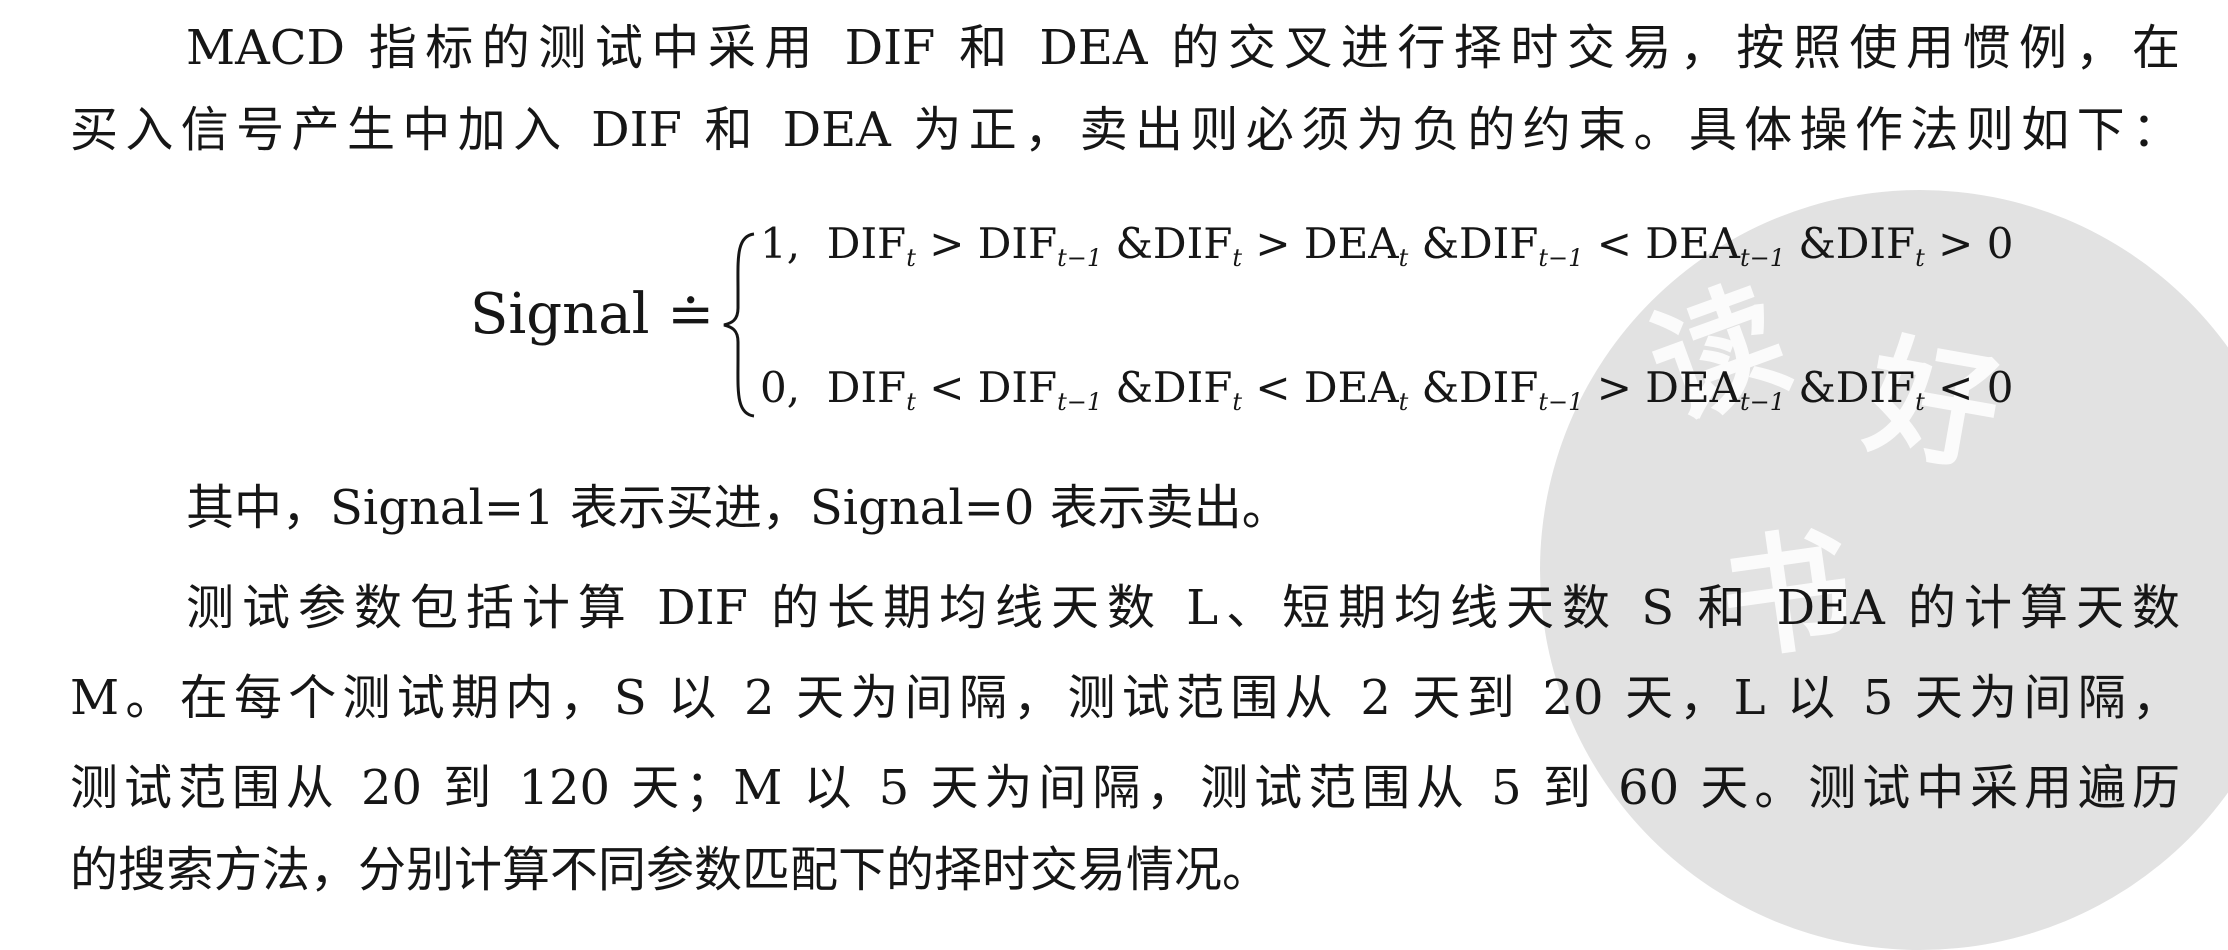 The height and width of the screenshot is (950, 2228). What do you see at coordinates (780, 387) in the screenshot?
I see `case-value: 0,` at bounding box center [780, 387].